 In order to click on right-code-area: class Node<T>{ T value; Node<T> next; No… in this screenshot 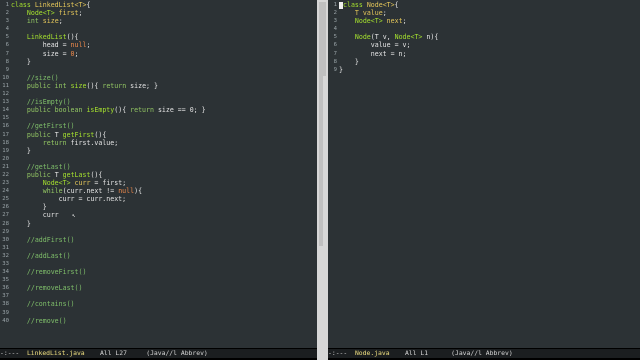, I will do `click(388, 37)`.